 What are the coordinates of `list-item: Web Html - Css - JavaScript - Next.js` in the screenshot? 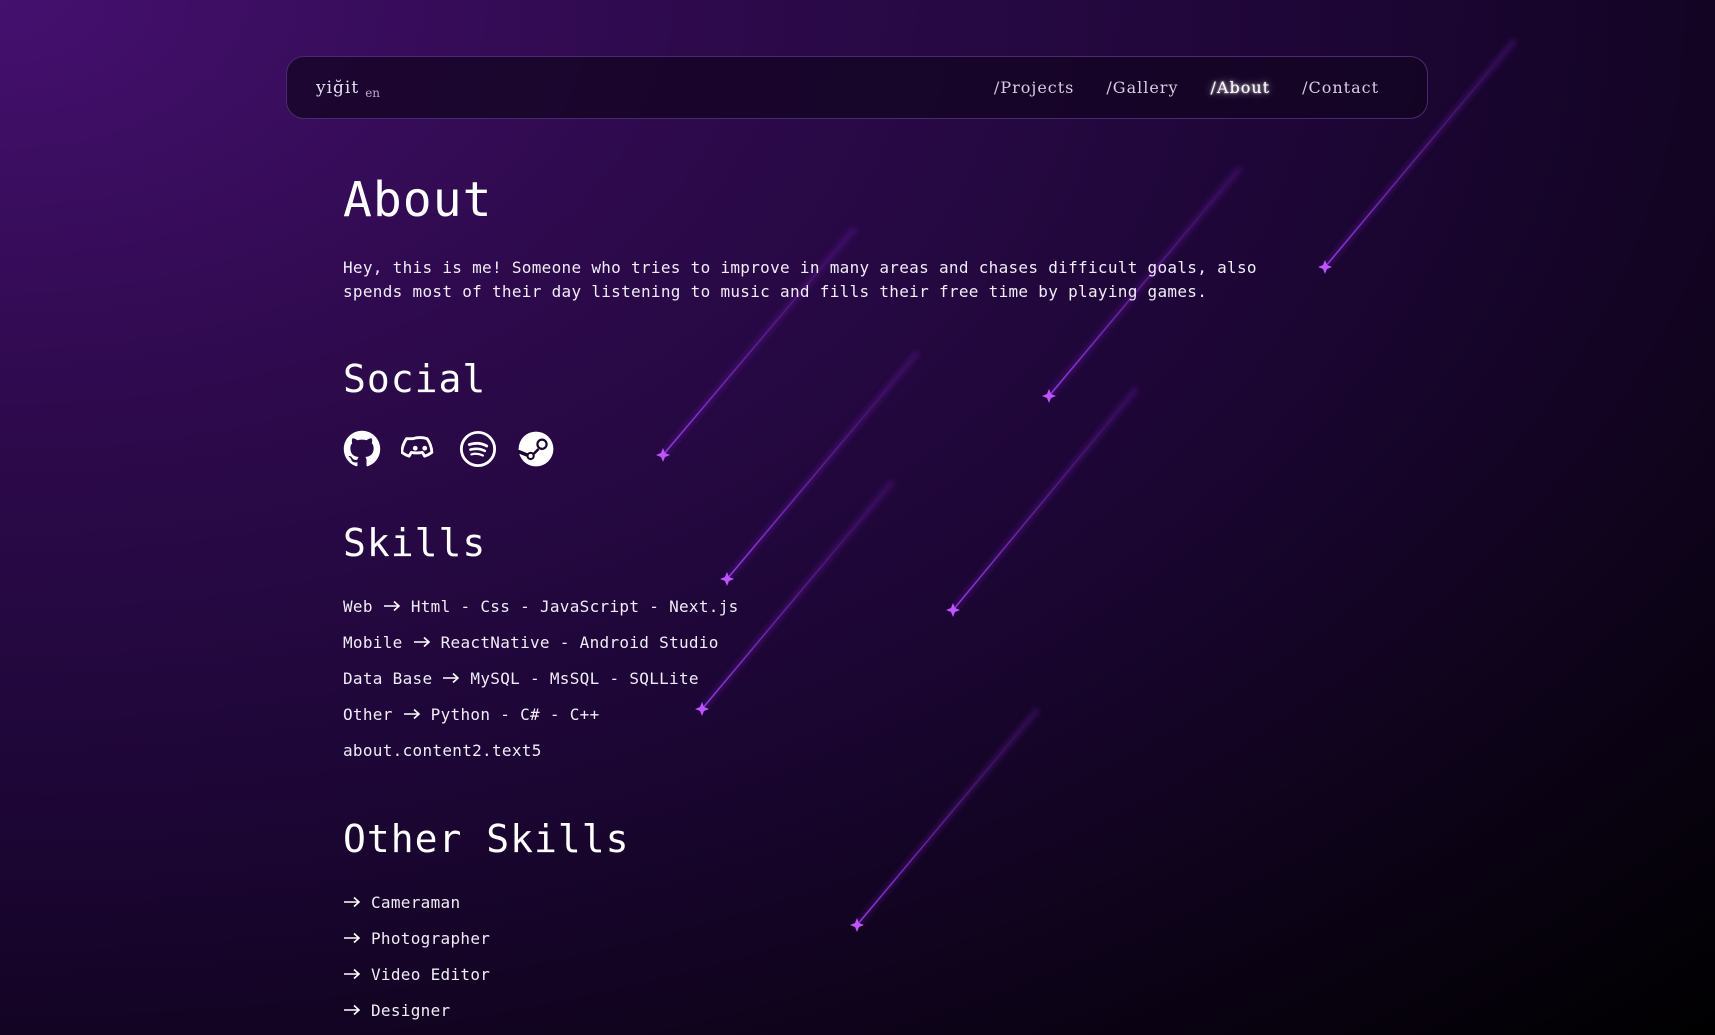 It's located at (541, 606).